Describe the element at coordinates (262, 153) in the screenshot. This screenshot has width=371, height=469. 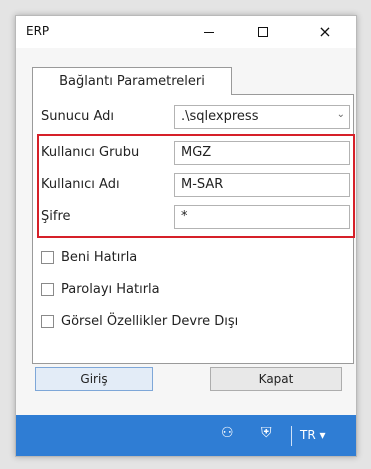
I see `user-group-field: MGZ` at that location.